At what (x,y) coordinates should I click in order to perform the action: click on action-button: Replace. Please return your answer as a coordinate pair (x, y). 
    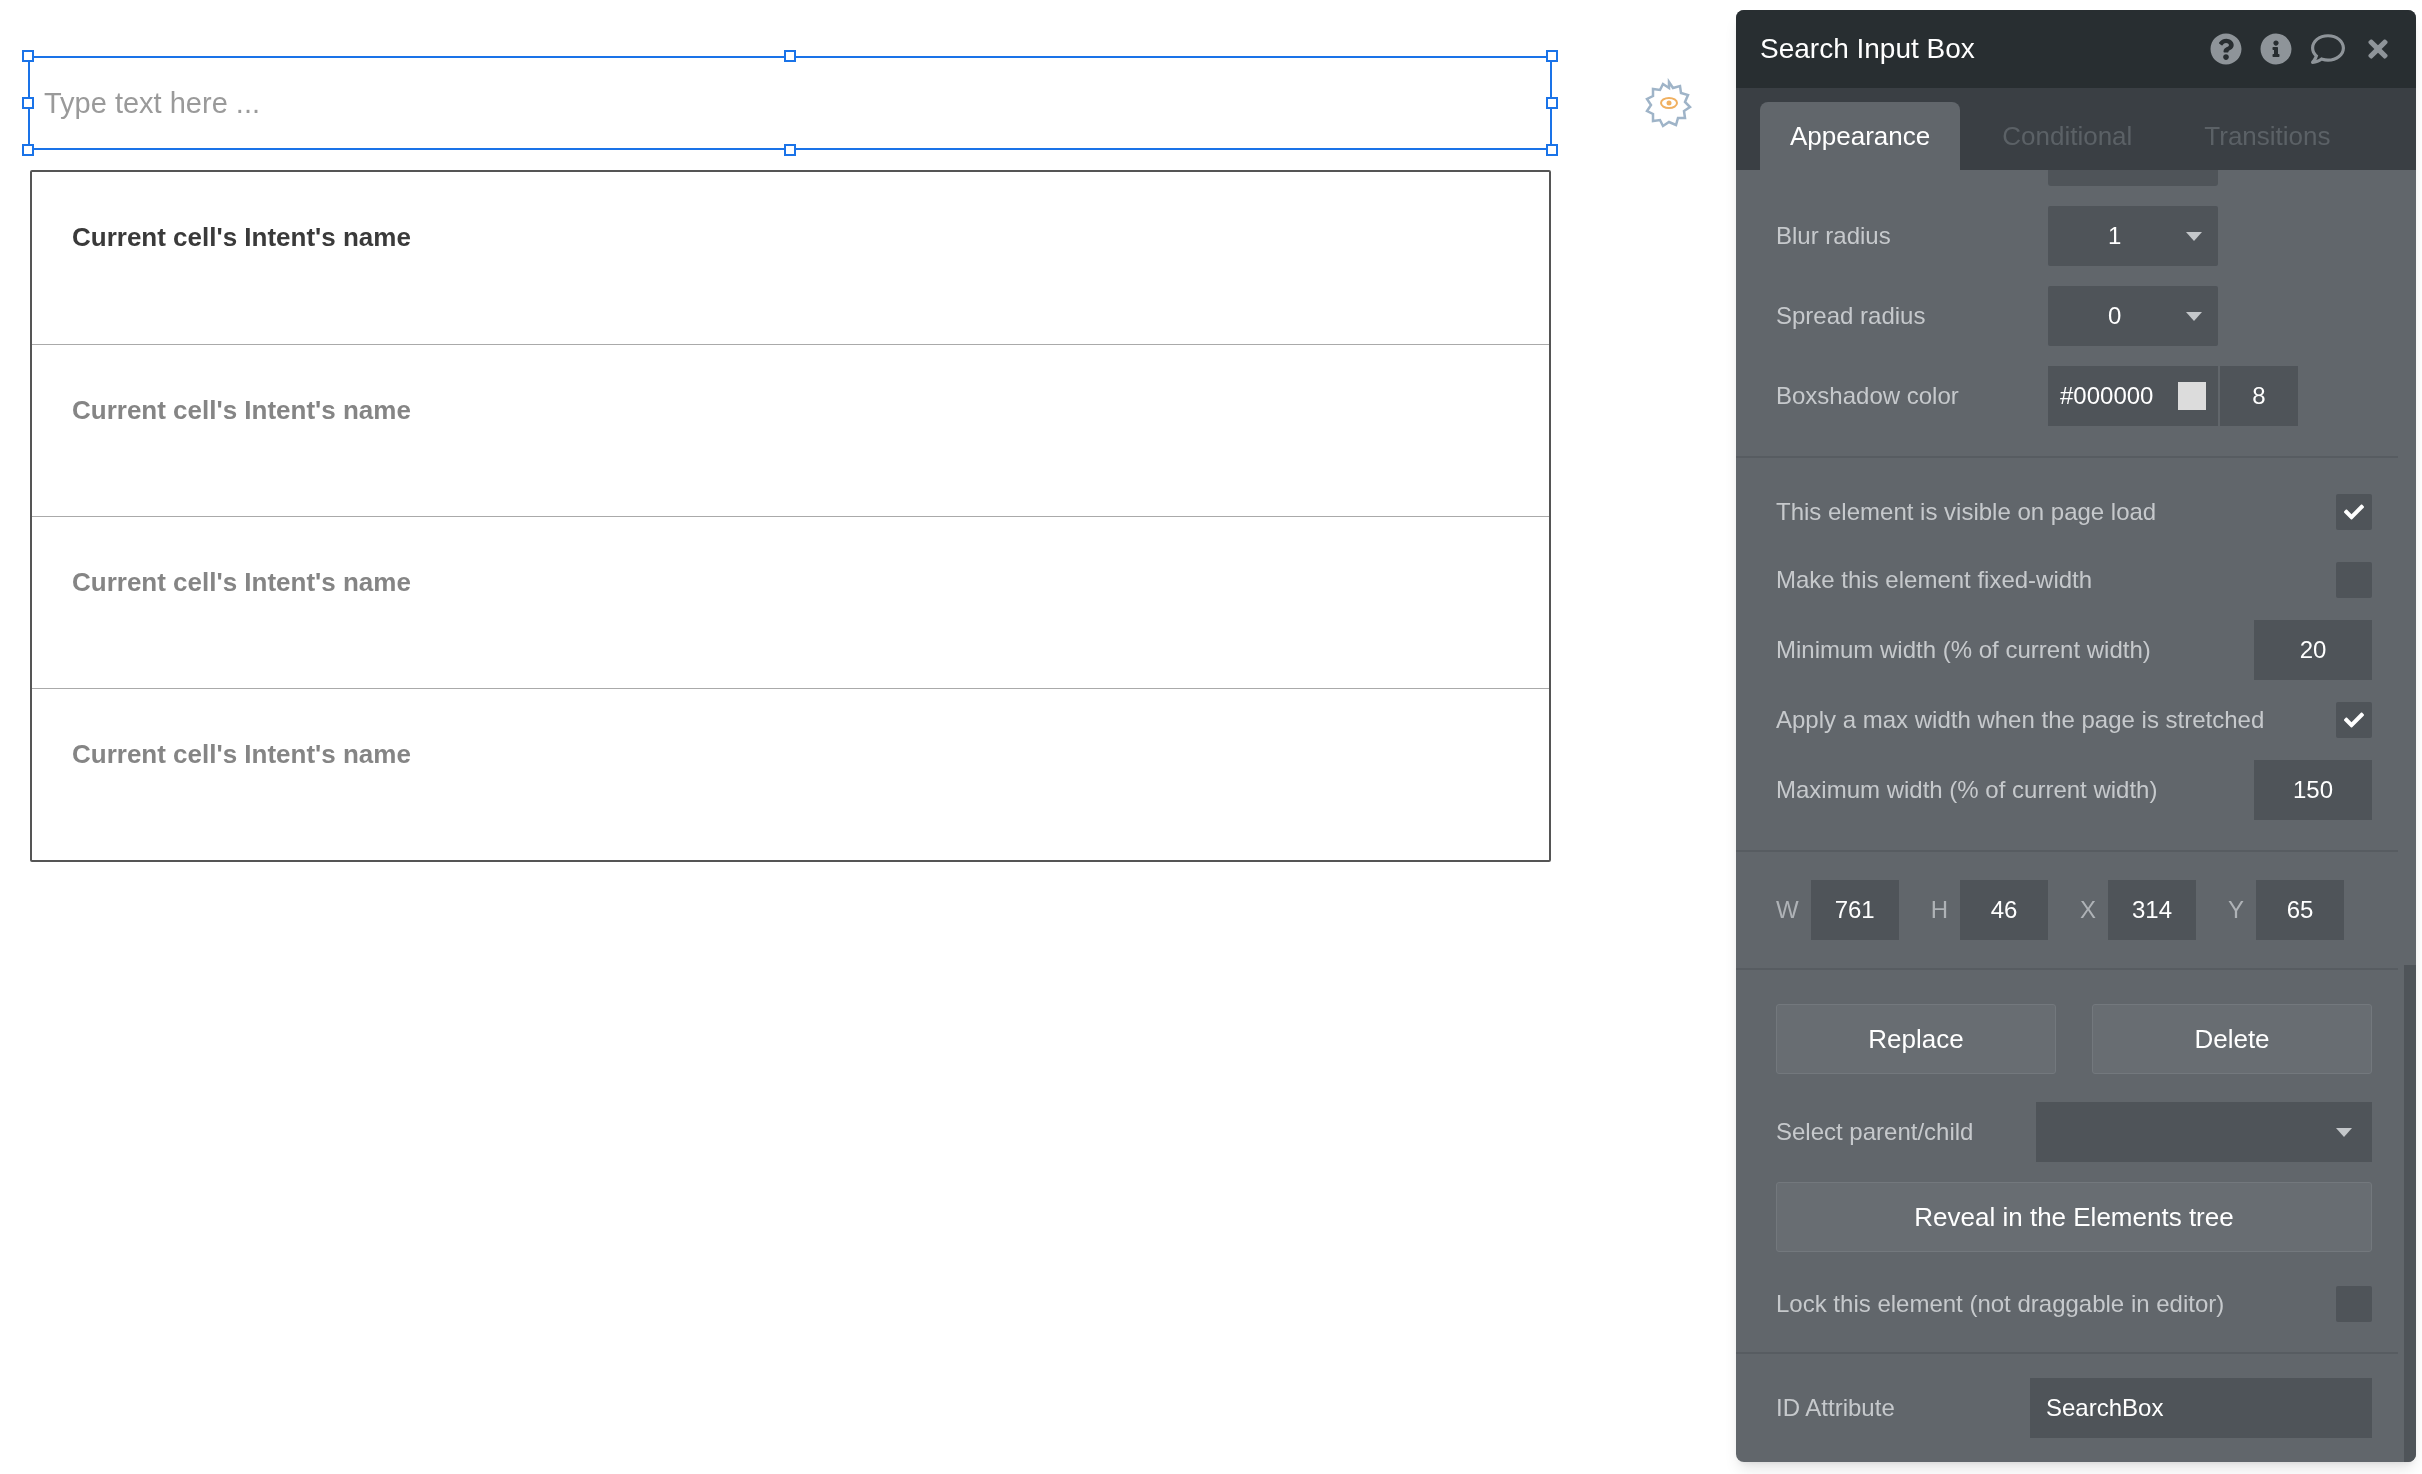
    Looking at the image, I should click on (1916, 1039).